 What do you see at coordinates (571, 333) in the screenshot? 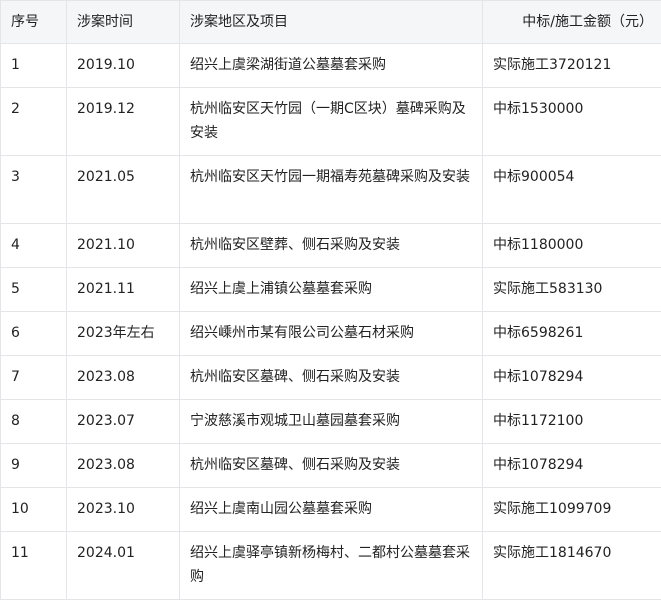
I see `cell-amount: 中标6598261` at bounding box center [571, 333].